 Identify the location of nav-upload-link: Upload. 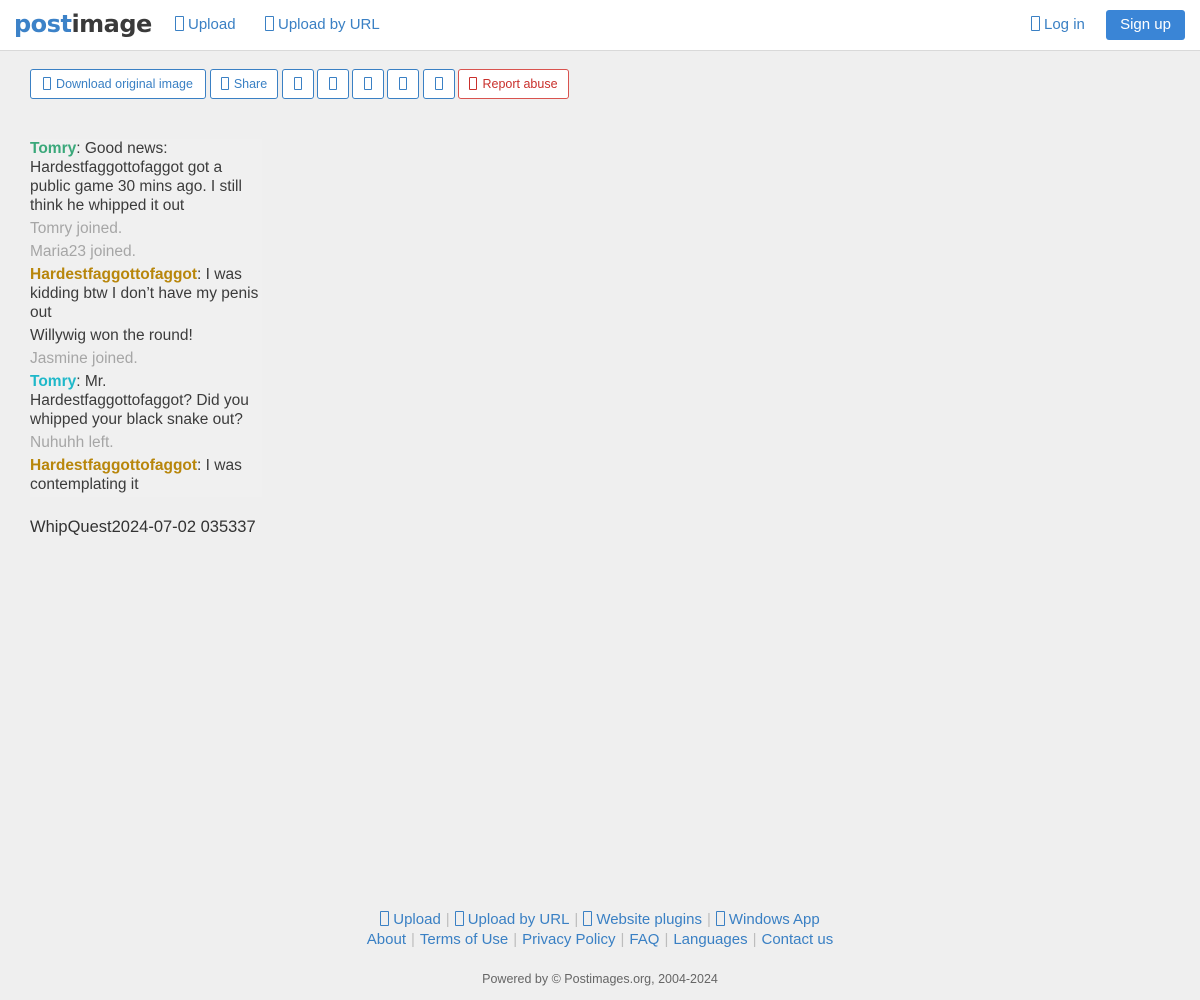
(205, 25).